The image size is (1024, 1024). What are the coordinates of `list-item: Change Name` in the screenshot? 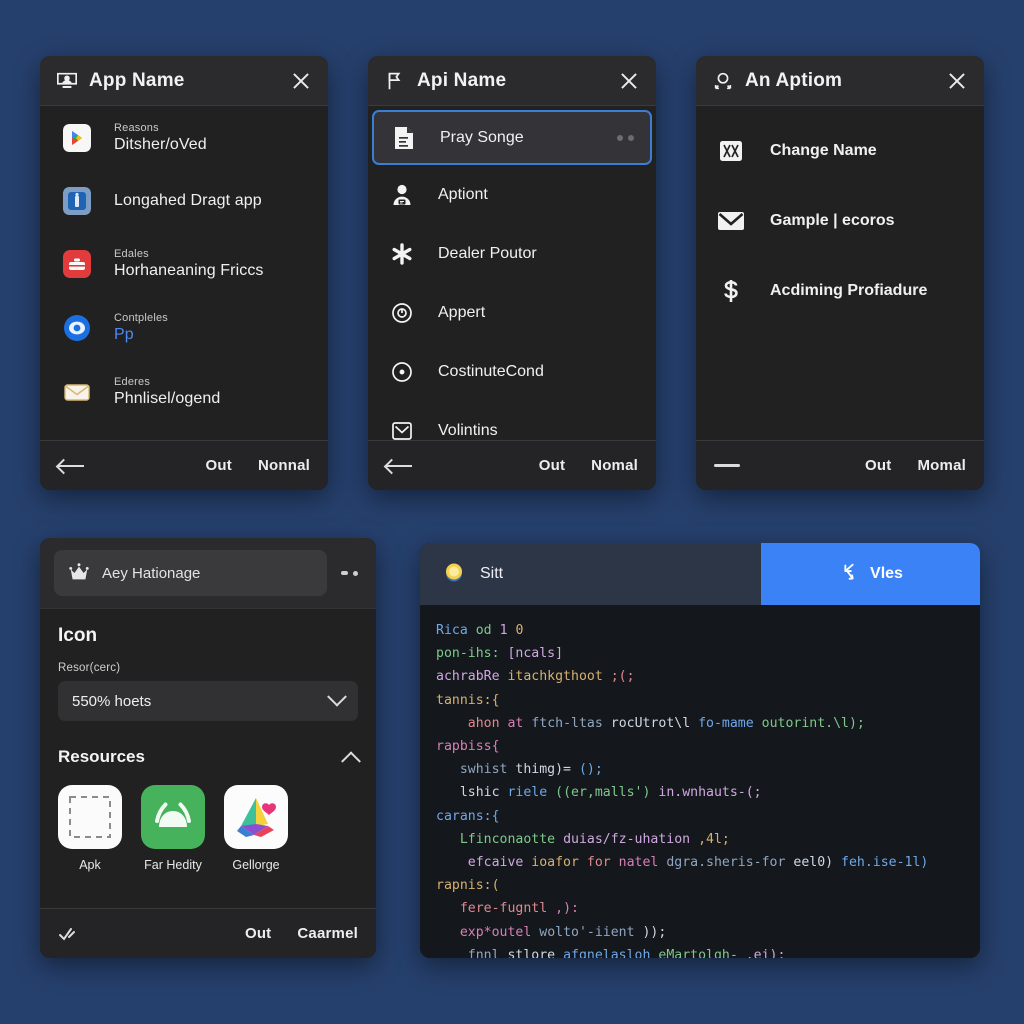 It's located at (840, 151).